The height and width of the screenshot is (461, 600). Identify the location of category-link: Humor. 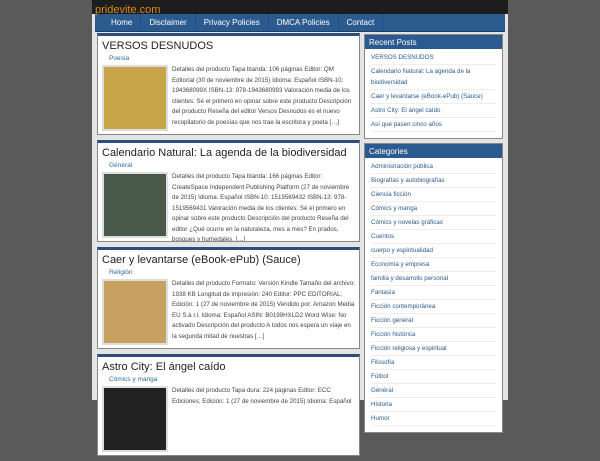
(433, 419).